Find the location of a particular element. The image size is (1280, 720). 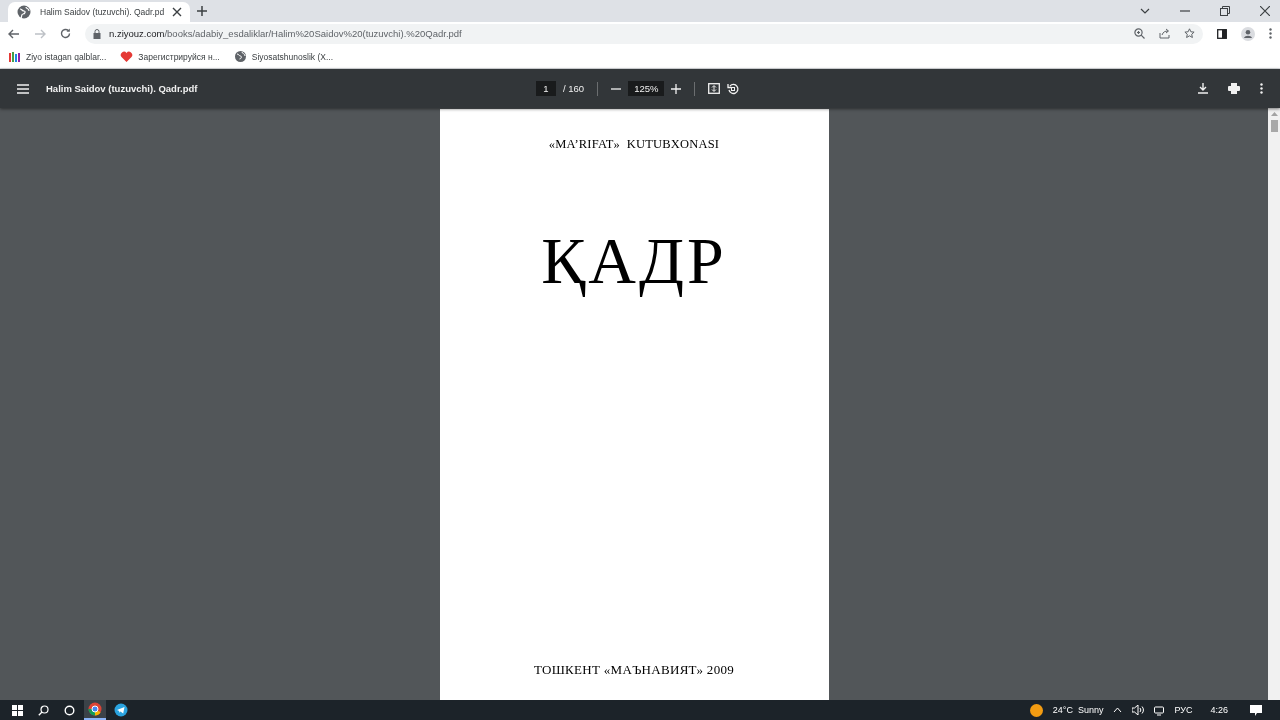

share-icon is located at coordinates (1164, 33).